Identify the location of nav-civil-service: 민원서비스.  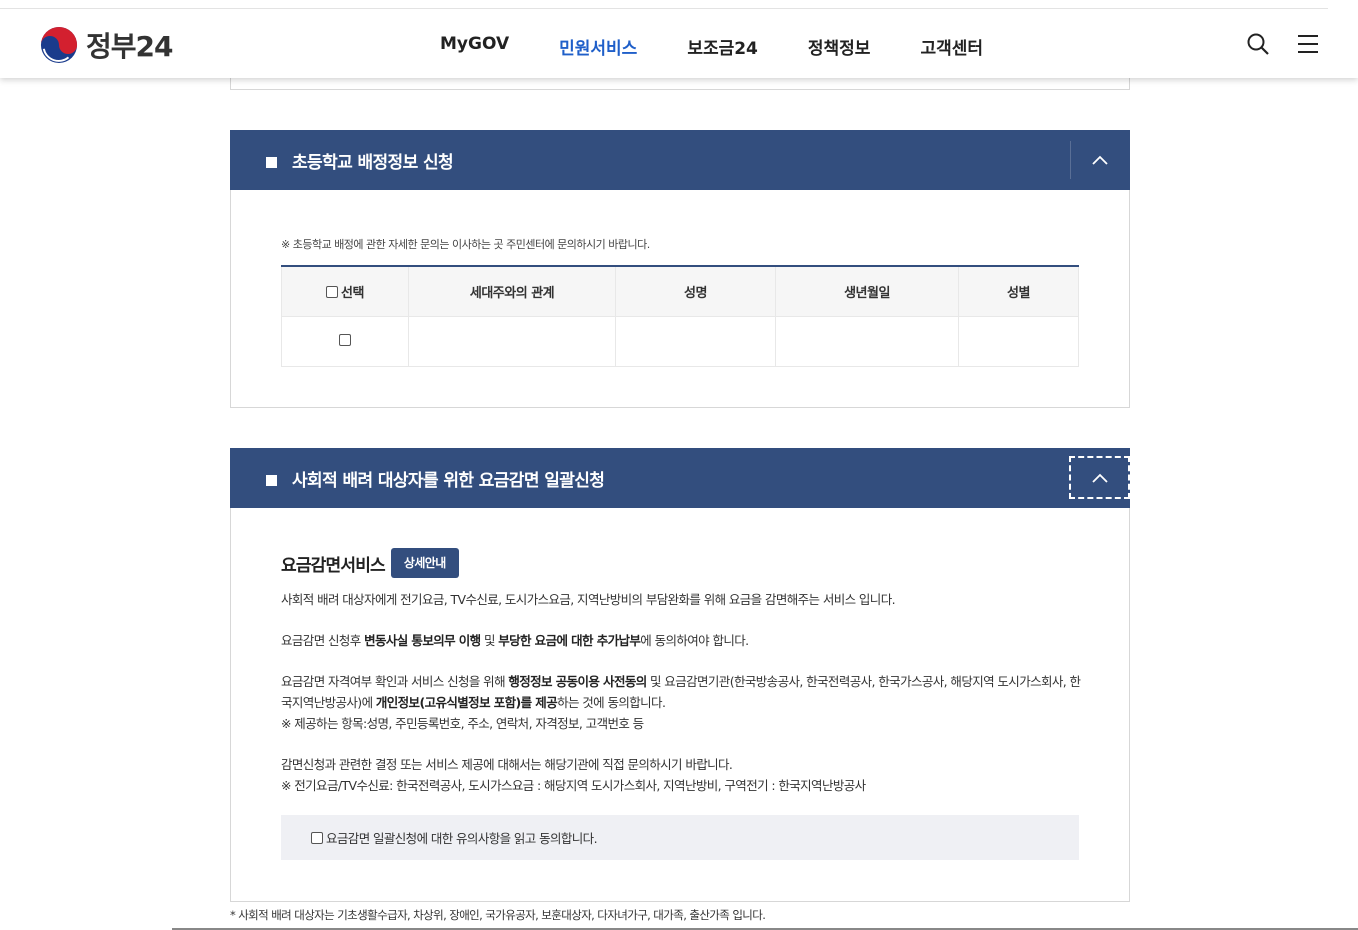
(598, 46).